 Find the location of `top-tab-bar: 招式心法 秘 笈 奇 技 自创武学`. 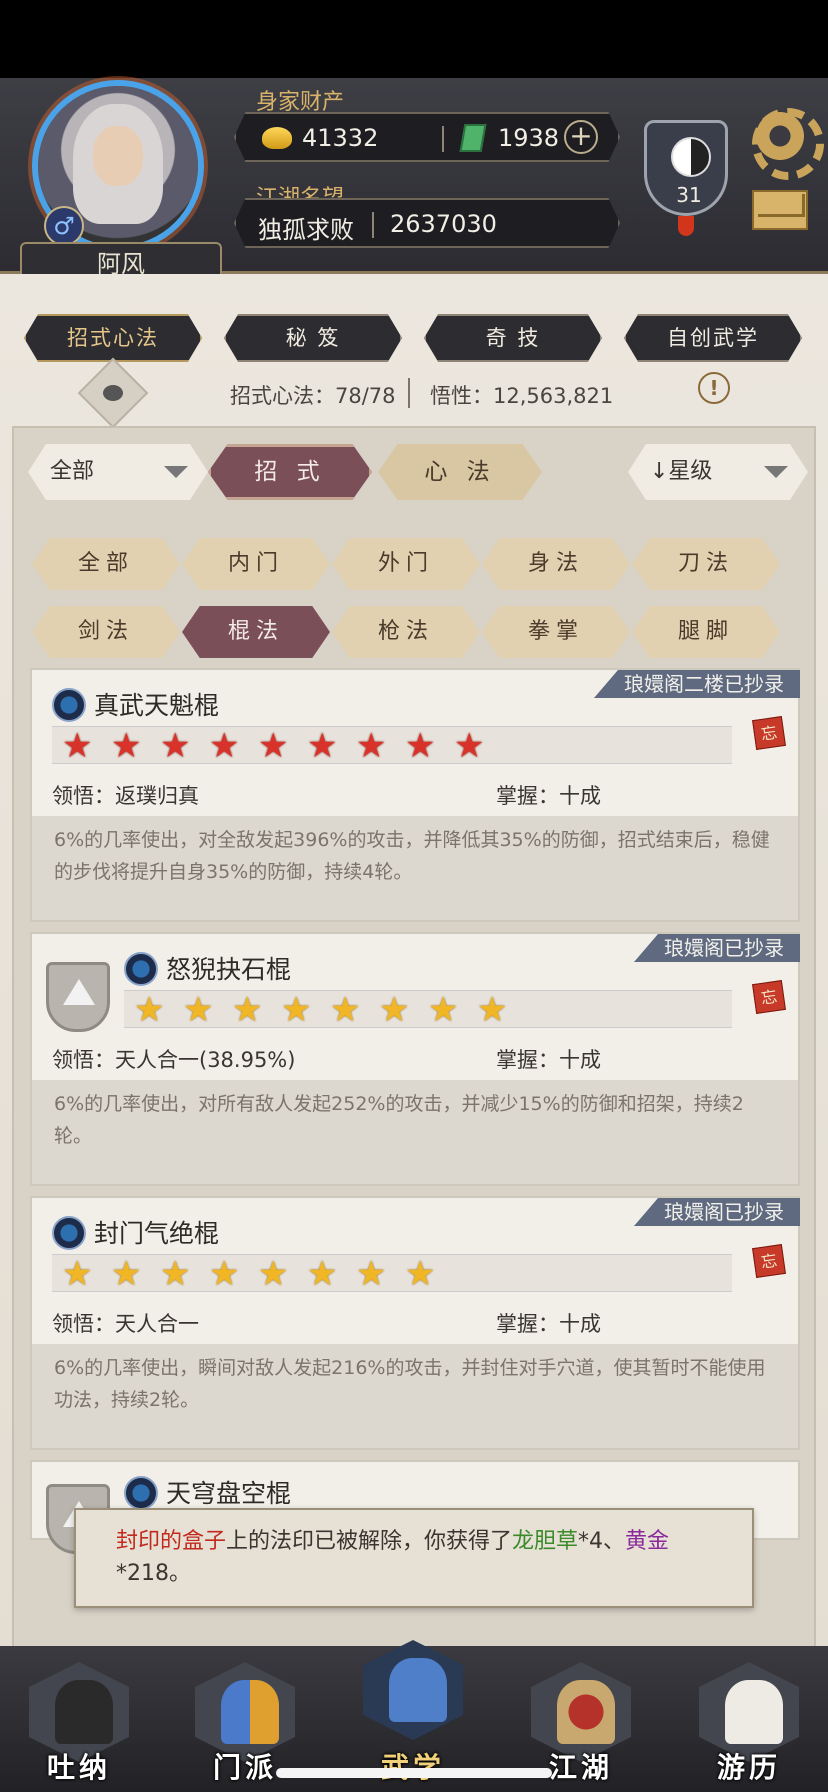

top-tab-bar: 招式心法 秘 笈 奇 技 自创武学 is located at coordinates (419, 339).